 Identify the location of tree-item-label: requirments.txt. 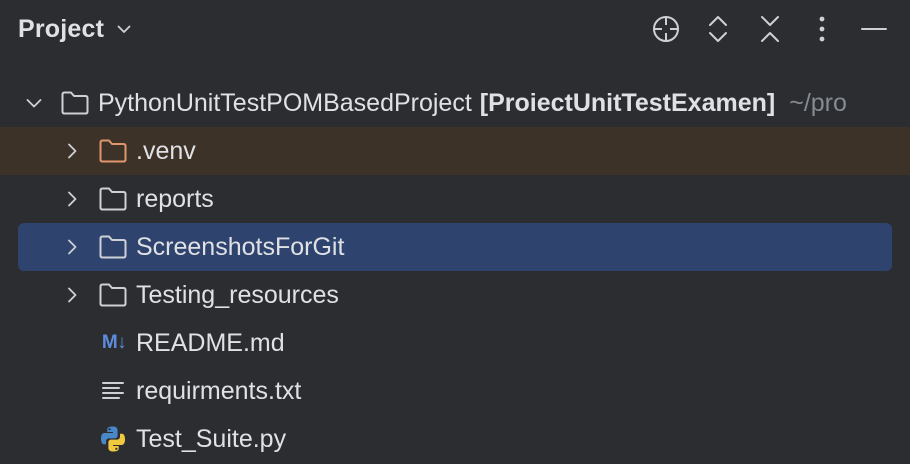
(219, 391).